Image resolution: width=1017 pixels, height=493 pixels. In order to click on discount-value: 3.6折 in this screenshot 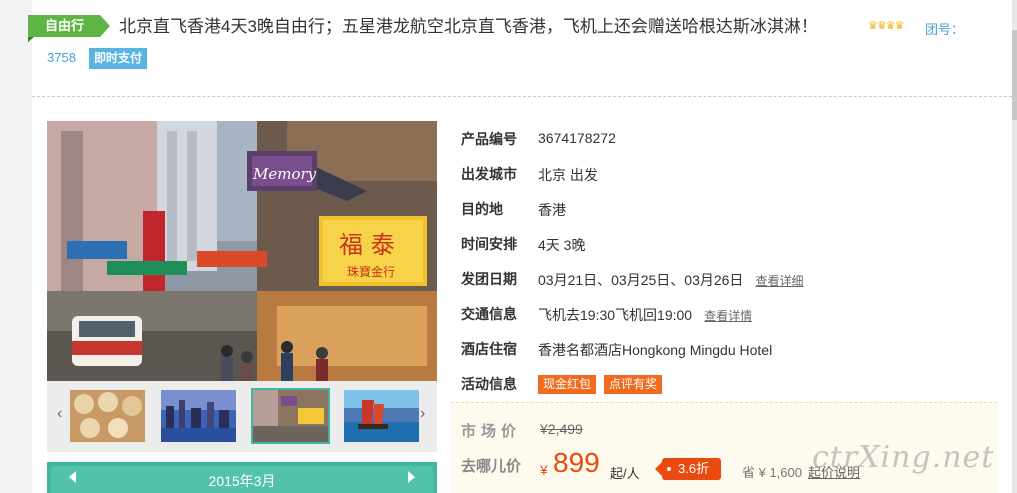, I will do `click(694, 468)`.